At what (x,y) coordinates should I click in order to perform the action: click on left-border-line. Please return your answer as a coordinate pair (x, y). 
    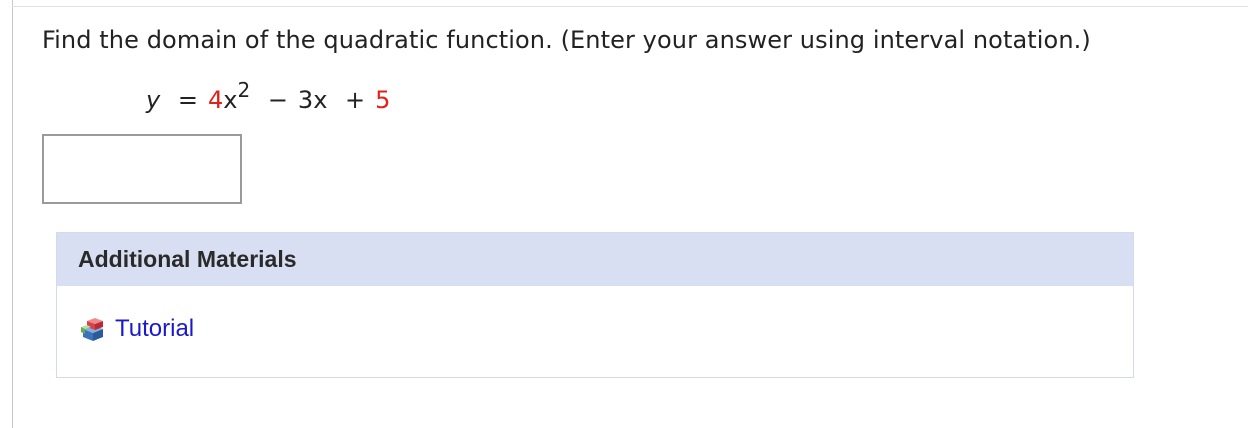
    Looking at the image, I should click on (12, 214).